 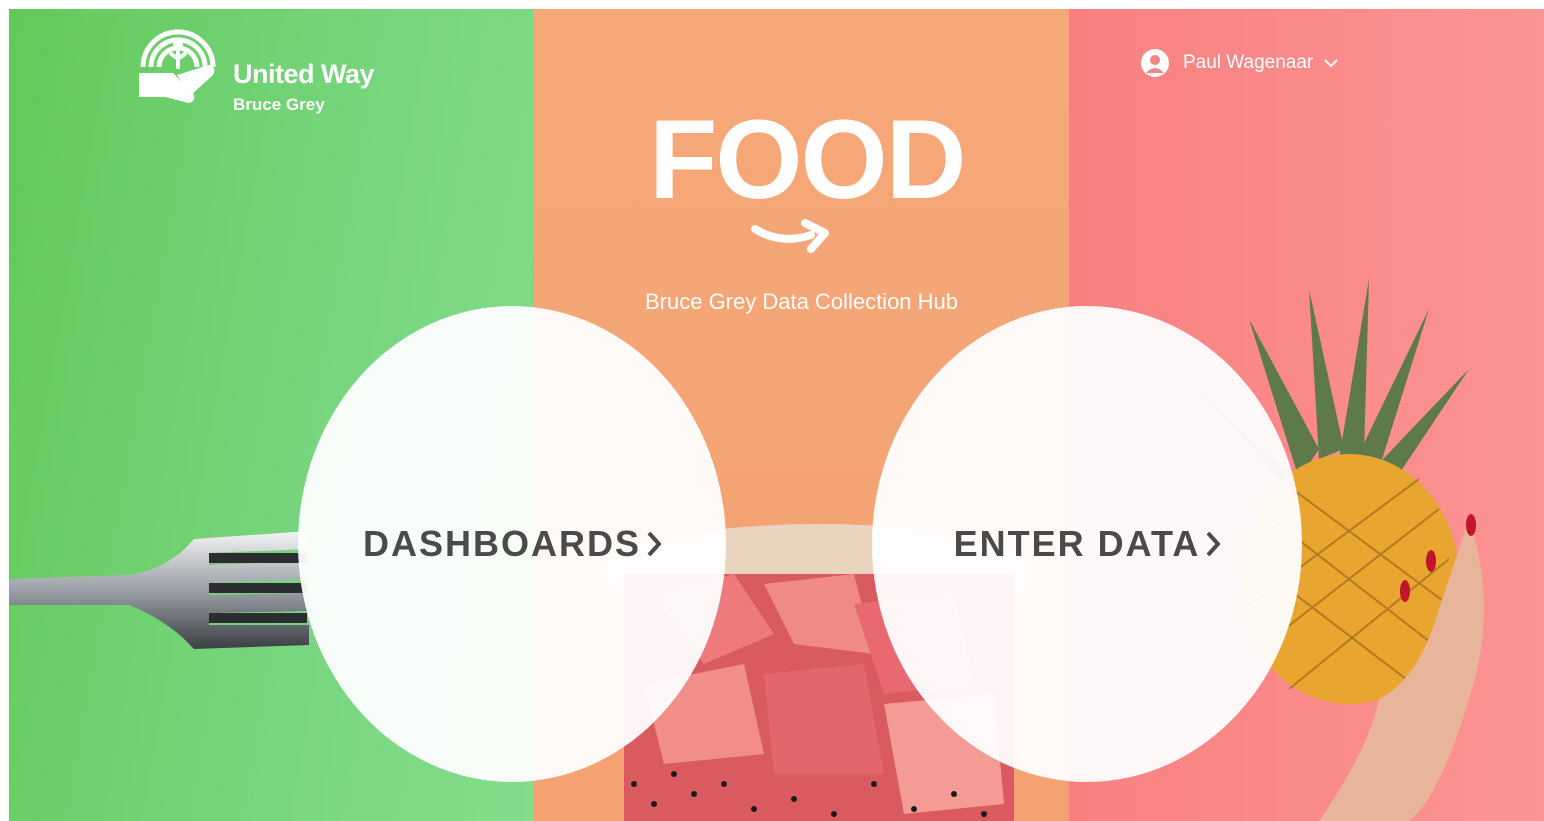 I want to click on united-way-hand-icon, so click(x=177, y=66).